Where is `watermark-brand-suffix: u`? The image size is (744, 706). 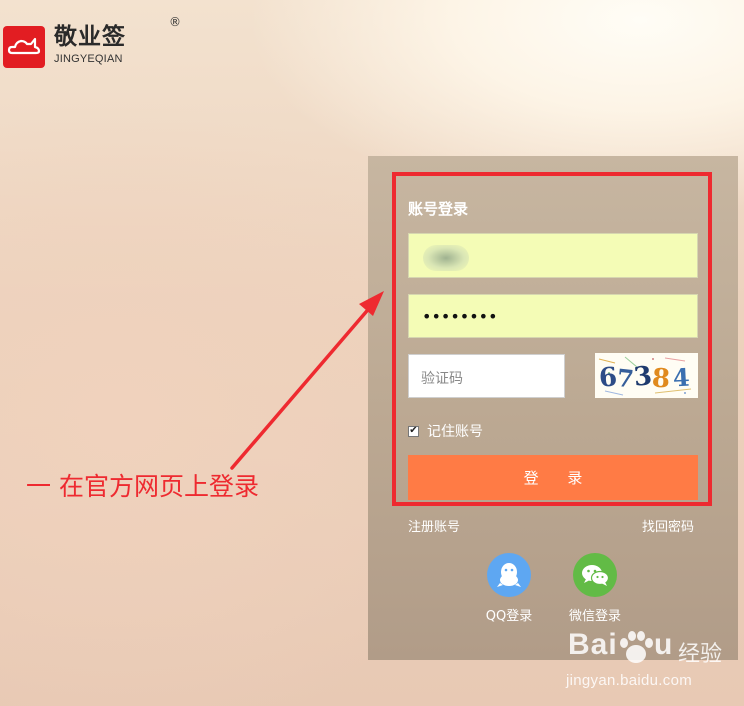
watermark-brand-suffix: u is located at coordinates (664, 644).